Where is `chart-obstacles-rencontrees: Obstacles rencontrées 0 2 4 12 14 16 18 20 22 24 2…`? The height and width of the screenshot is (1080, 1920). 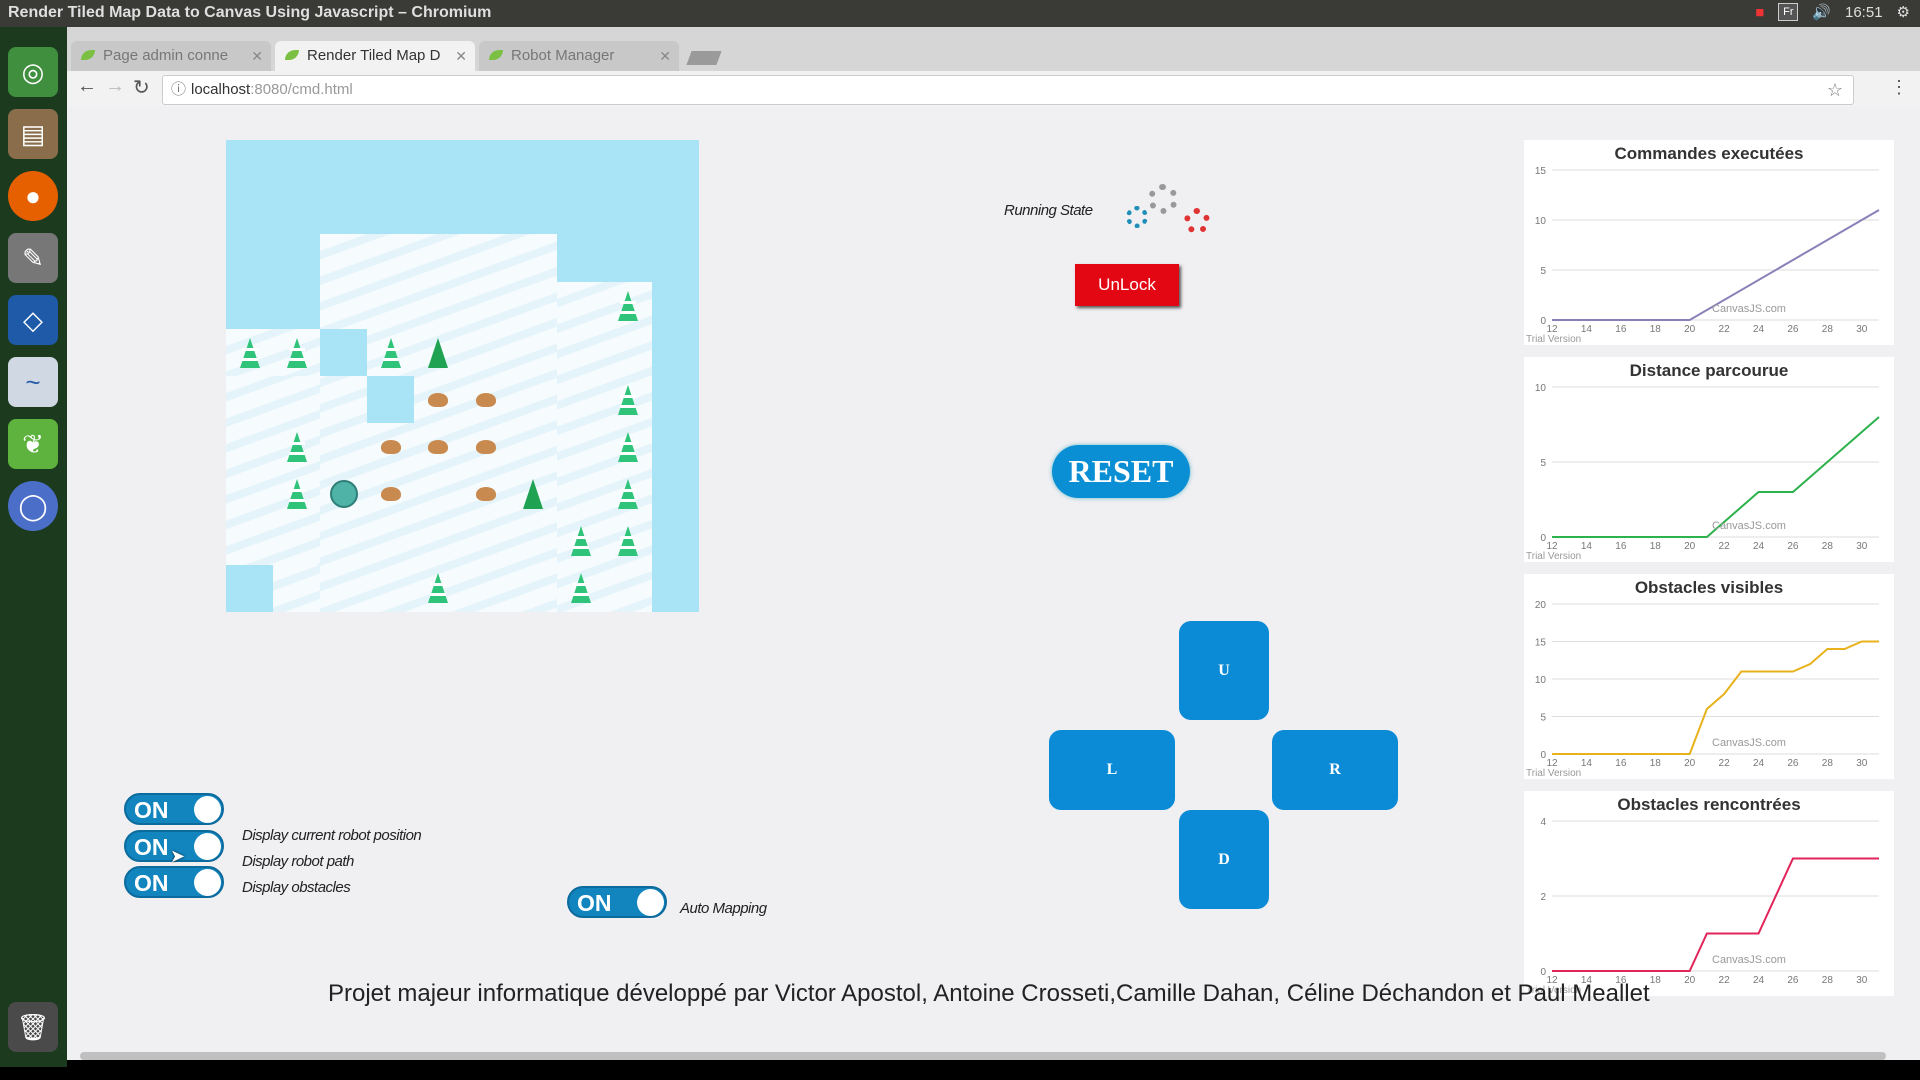 chart-obstacles-rencontrees: Obstacles rencontrées 0 2 4 12 14 16 18 20 22 24 2… is located at coordinates (1709, 893).